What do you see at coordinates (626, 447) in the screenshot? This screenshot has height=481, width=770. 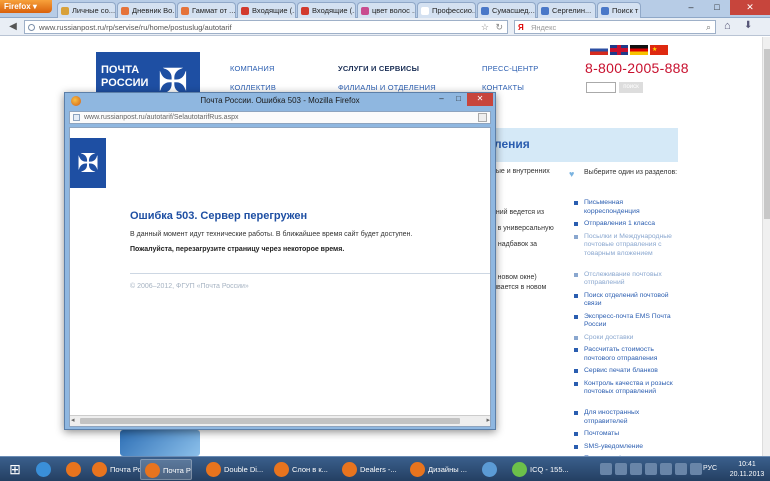 I see `service-link: SMS-уведомление` at bounding box center [626, 447].